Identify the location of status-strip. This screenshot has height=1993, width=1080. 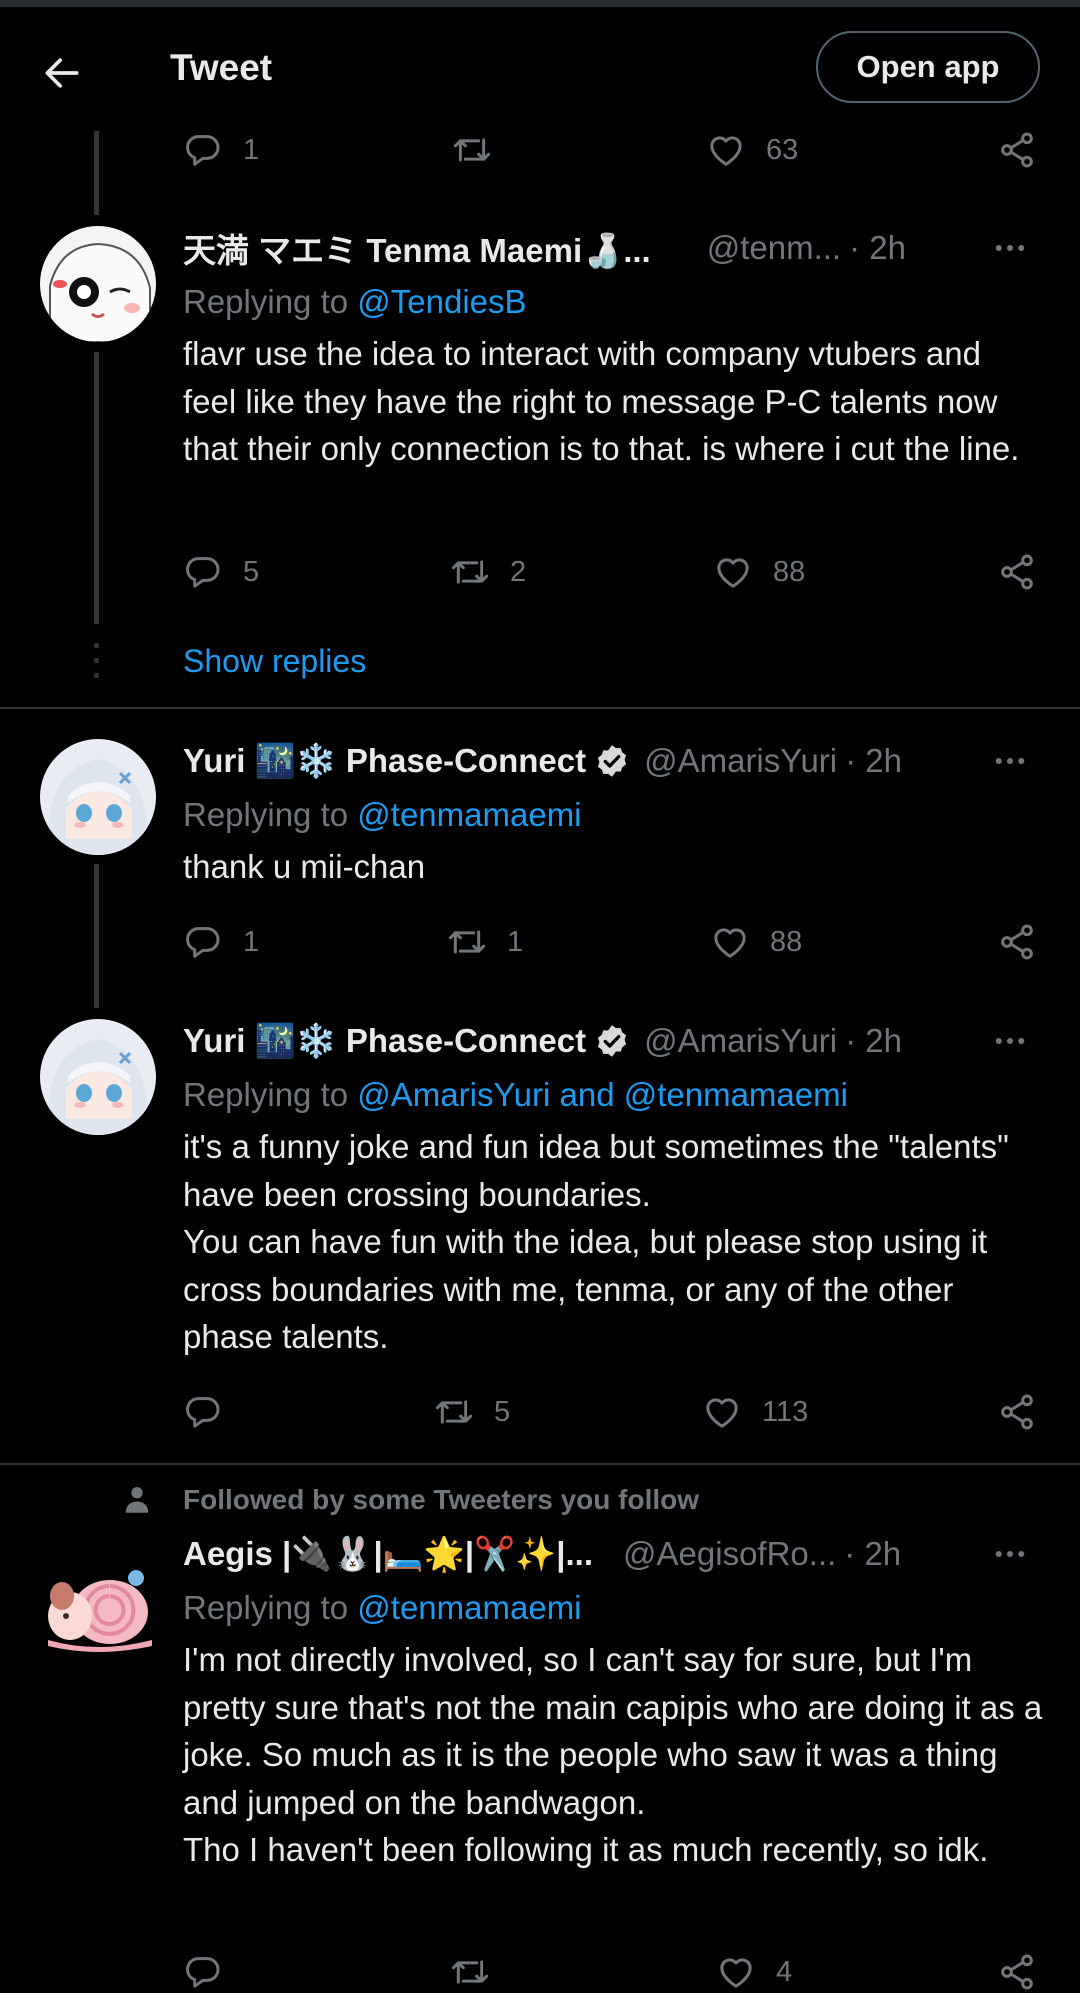
(540, 3).